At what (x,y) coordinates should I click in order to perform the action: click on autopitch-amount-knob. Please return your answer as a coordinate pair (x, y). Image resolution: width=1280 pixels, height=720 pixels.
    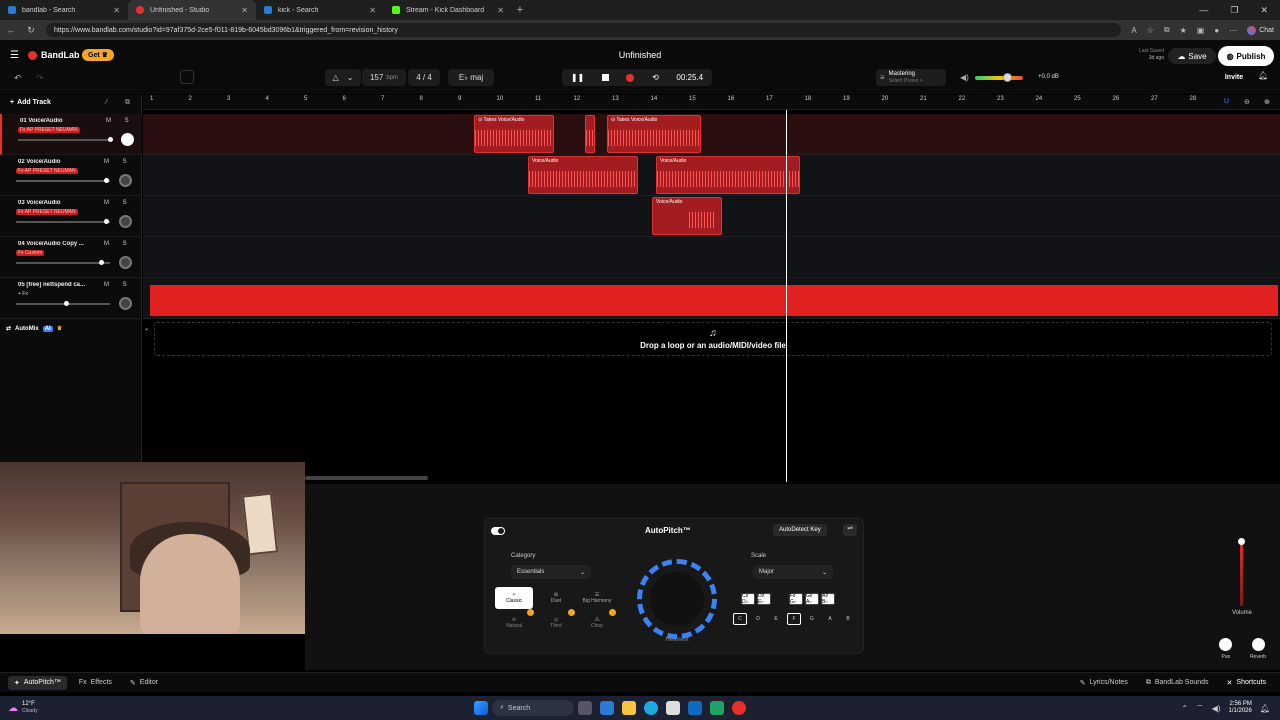
    Looking at the image, I should click on (677, 599).